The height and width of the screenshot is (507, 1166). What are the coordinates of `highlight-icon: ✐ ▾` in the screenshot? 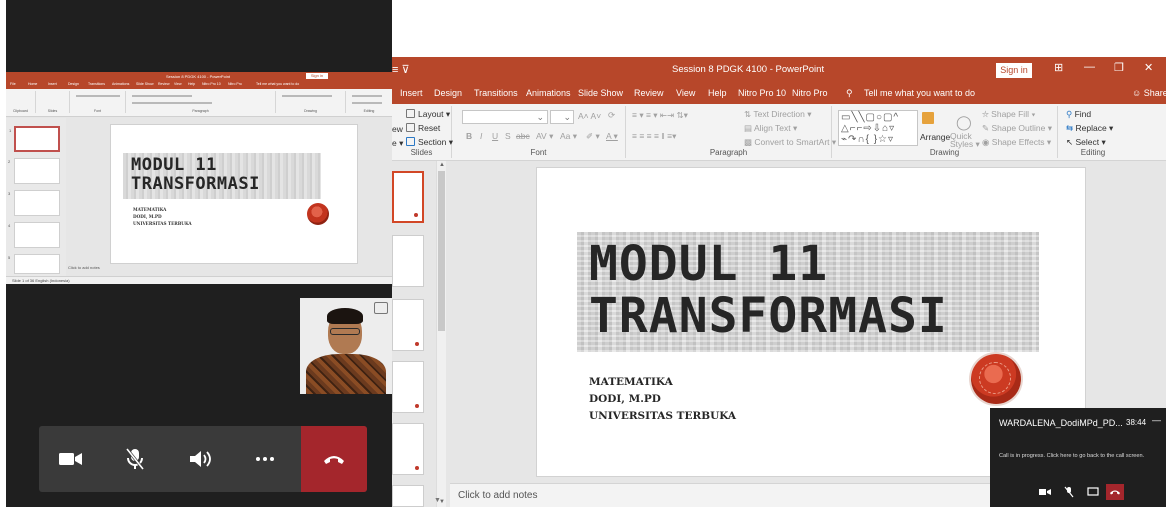 It's located at (593, 136).